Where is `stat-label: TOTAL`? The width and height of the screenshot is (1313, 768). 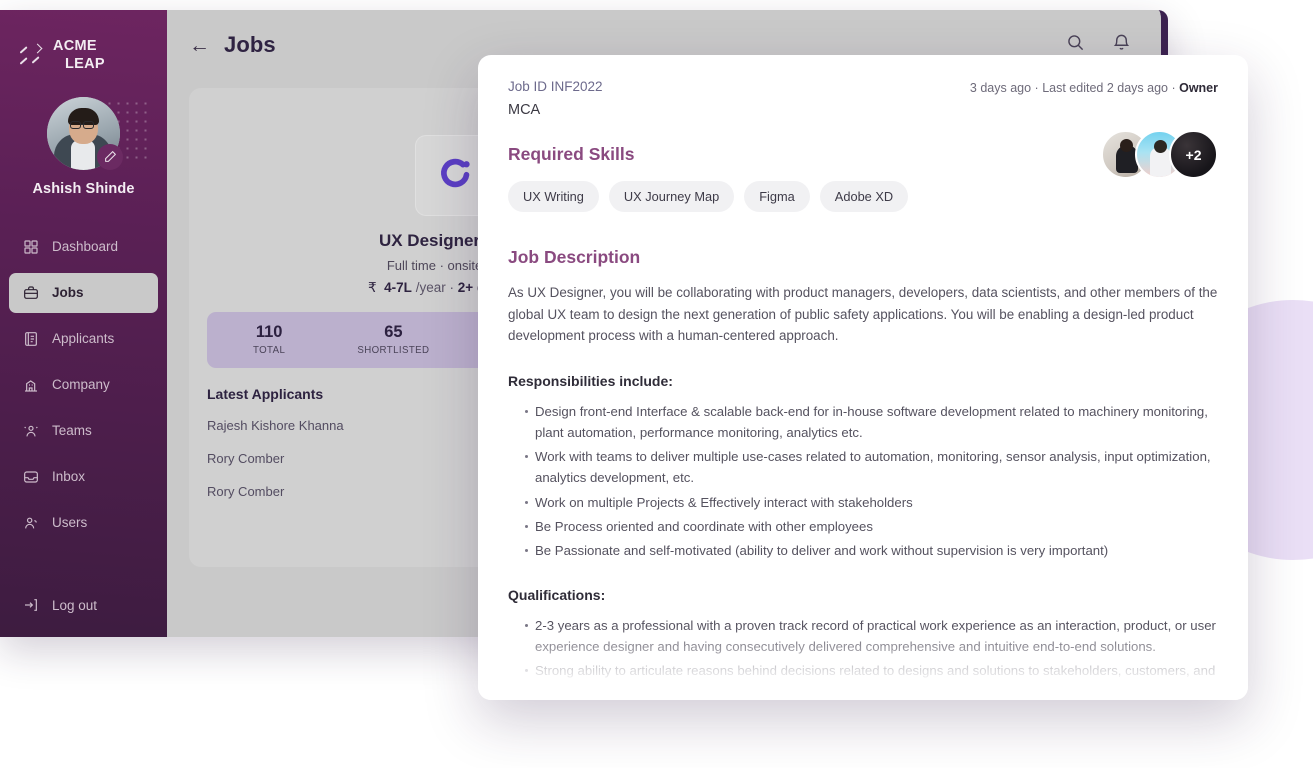
stat-label: TOTAL is located at coordinates (269, 350).